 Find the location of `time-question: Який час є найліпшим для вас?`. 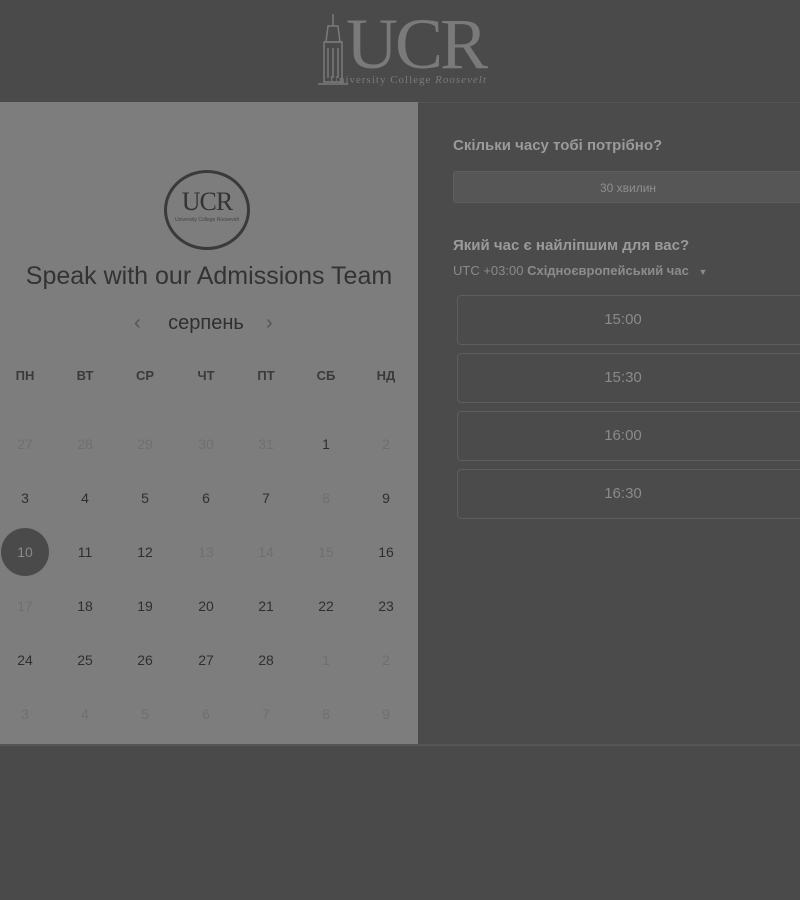

time-question: Який час є найліпшим для вас? is located at coordinates (571, 245).